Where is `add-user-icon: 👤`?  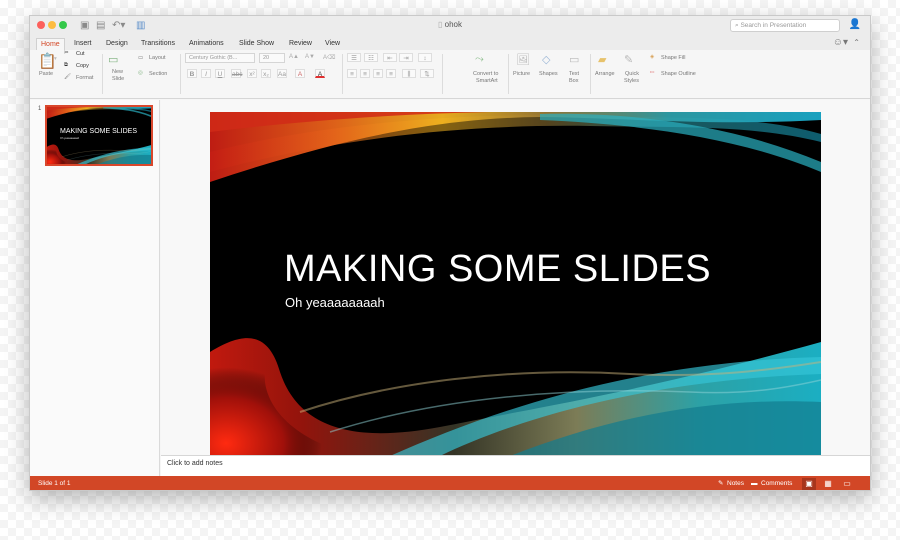
add-user-icon: 👤 is located at coordinates (855, 24).